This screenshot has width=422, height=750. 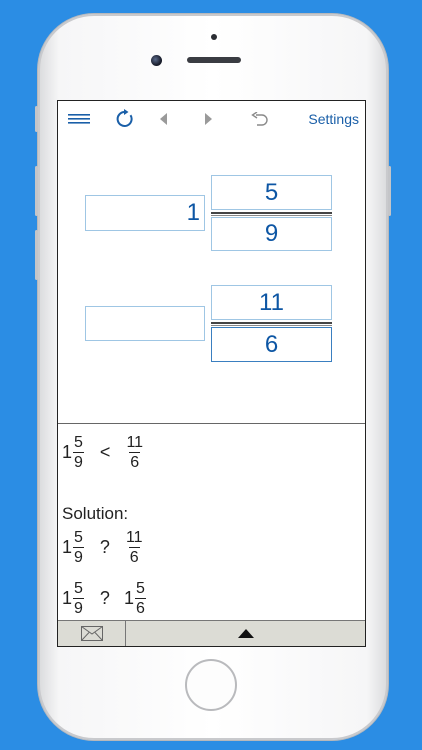 What do you see at coordinates (214, 37) in the screenshot?
I see `front-sensor` at bounding box center [214, 37].